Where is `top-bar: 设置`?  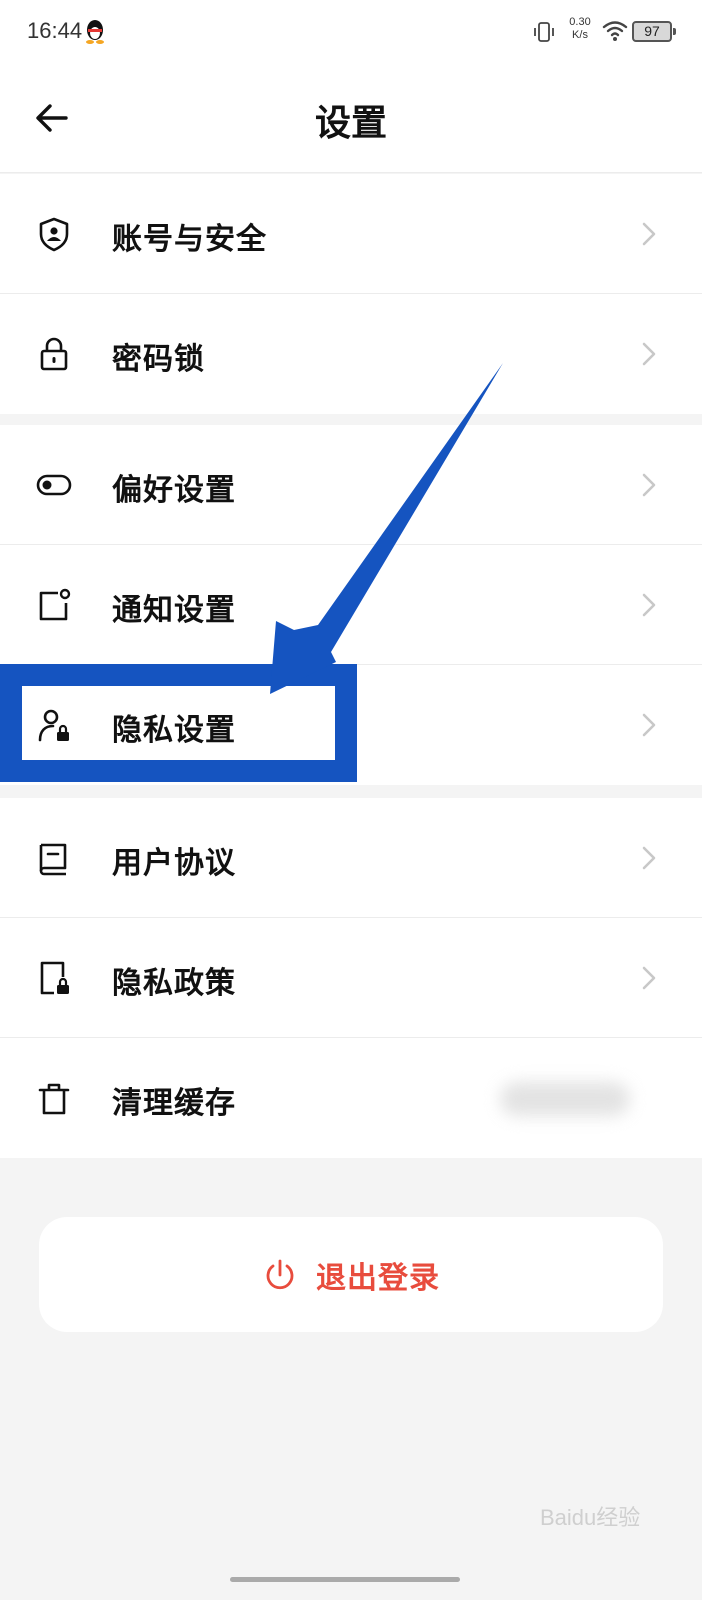
top-bar: 设置 is located at coordinates (351, 121).